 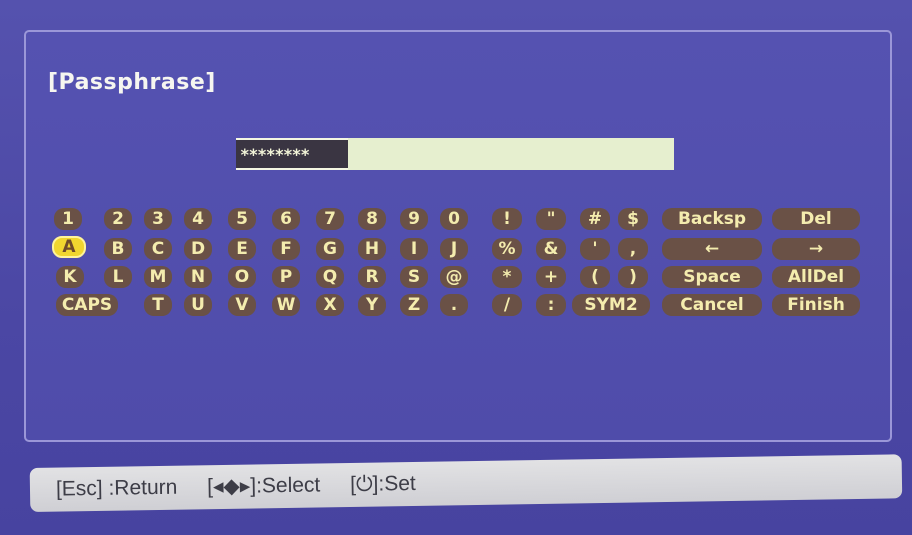 What do you see at coordinates (454, 305) in the screenshot?
I see `key-period: .` at bounding box center [454, 305].